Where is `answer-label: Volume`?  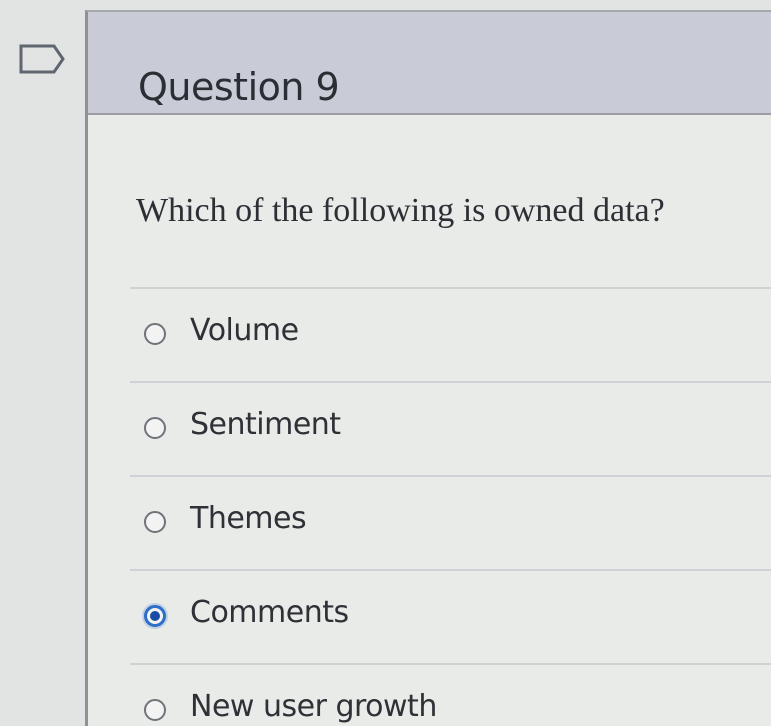 answer-label: Volume is located at coordinates (244, 330).